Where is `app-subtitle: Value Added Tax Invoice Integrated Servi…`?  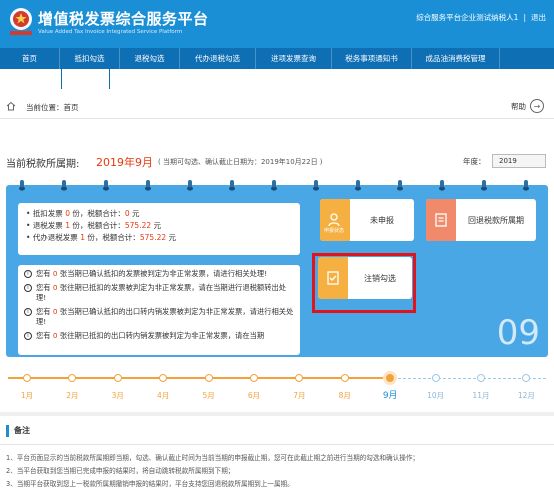
app-subtitle: Value Added Tax Invoice Integrated Servi… is located at coordinates (110, 32).